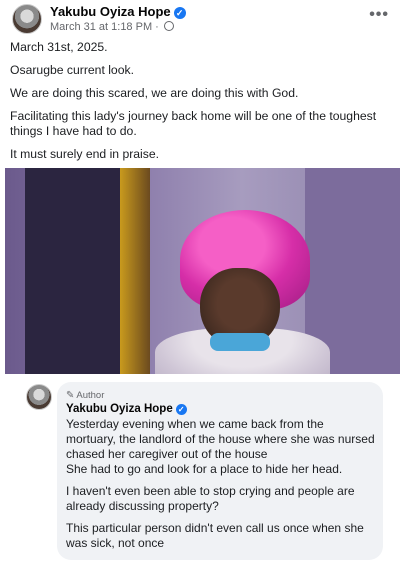  I want to click on author-avatar, so click(27, 19).